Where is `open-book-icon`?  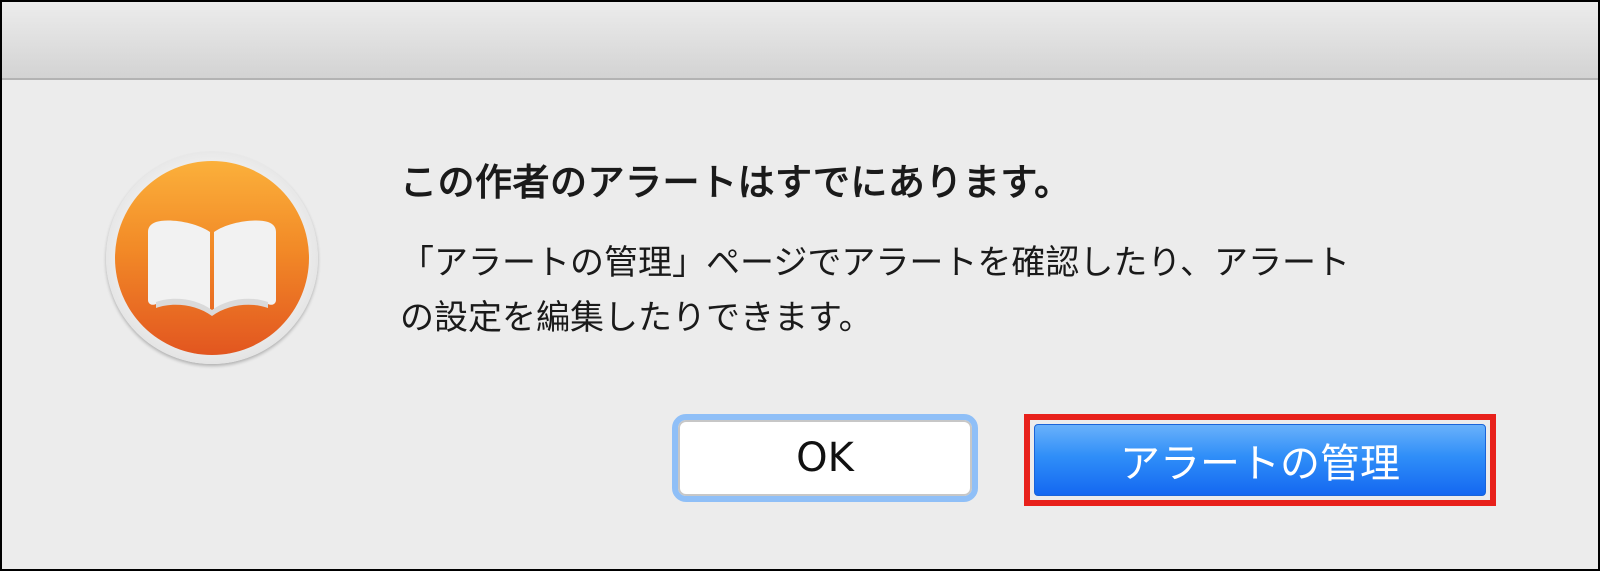
open-book-icon is located at coordinates (212, 268).